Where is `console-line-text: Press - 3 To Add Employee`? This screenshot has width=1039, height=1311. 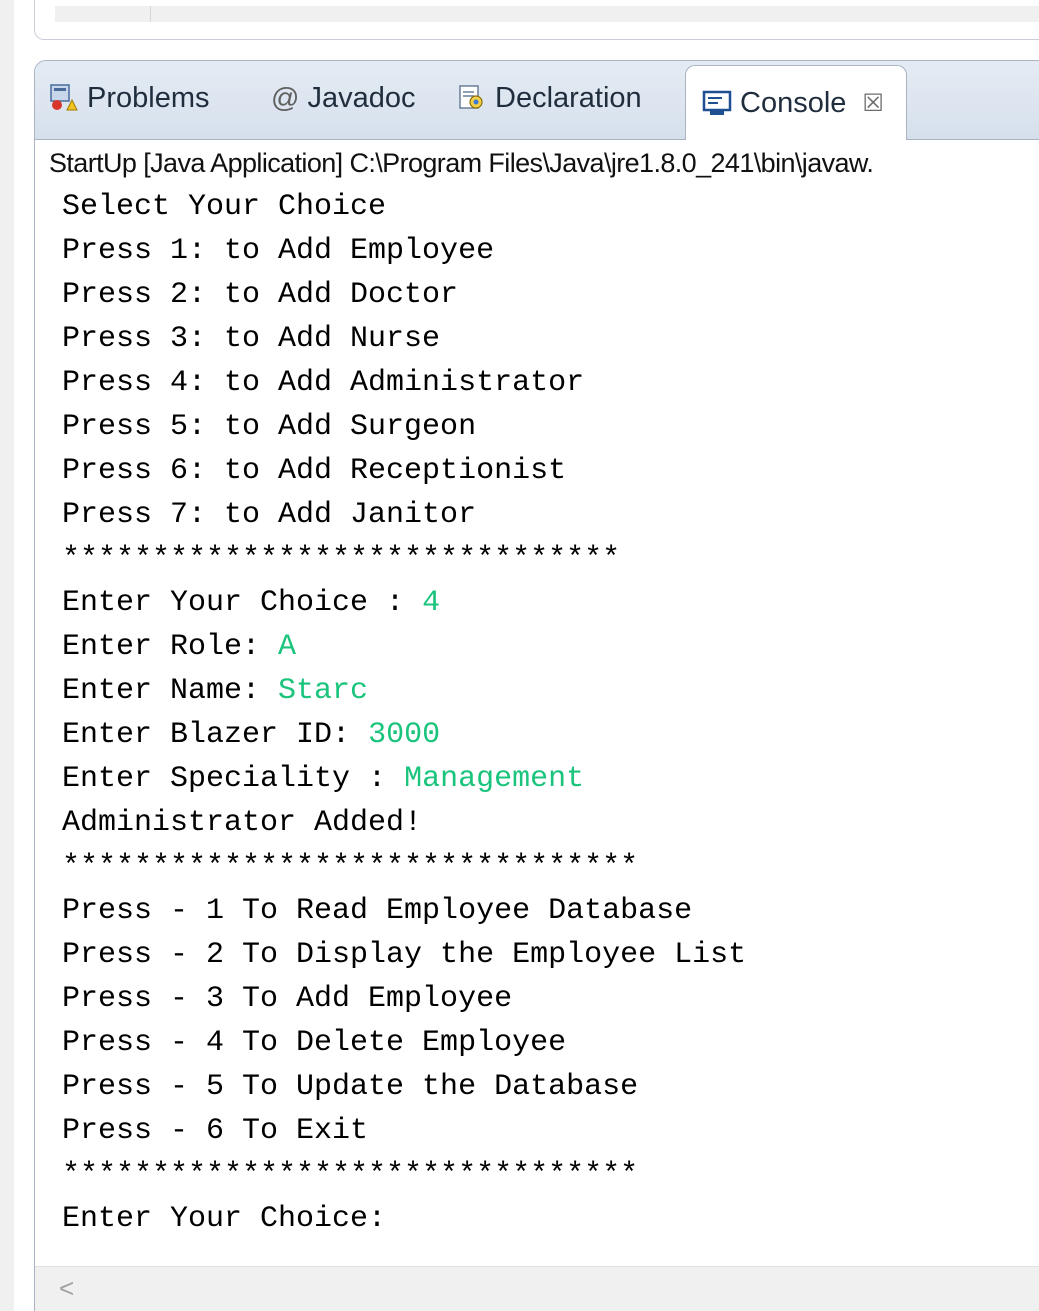 console-line-text: Press - 3 To Add Employee is located at coordinates (287, 999).